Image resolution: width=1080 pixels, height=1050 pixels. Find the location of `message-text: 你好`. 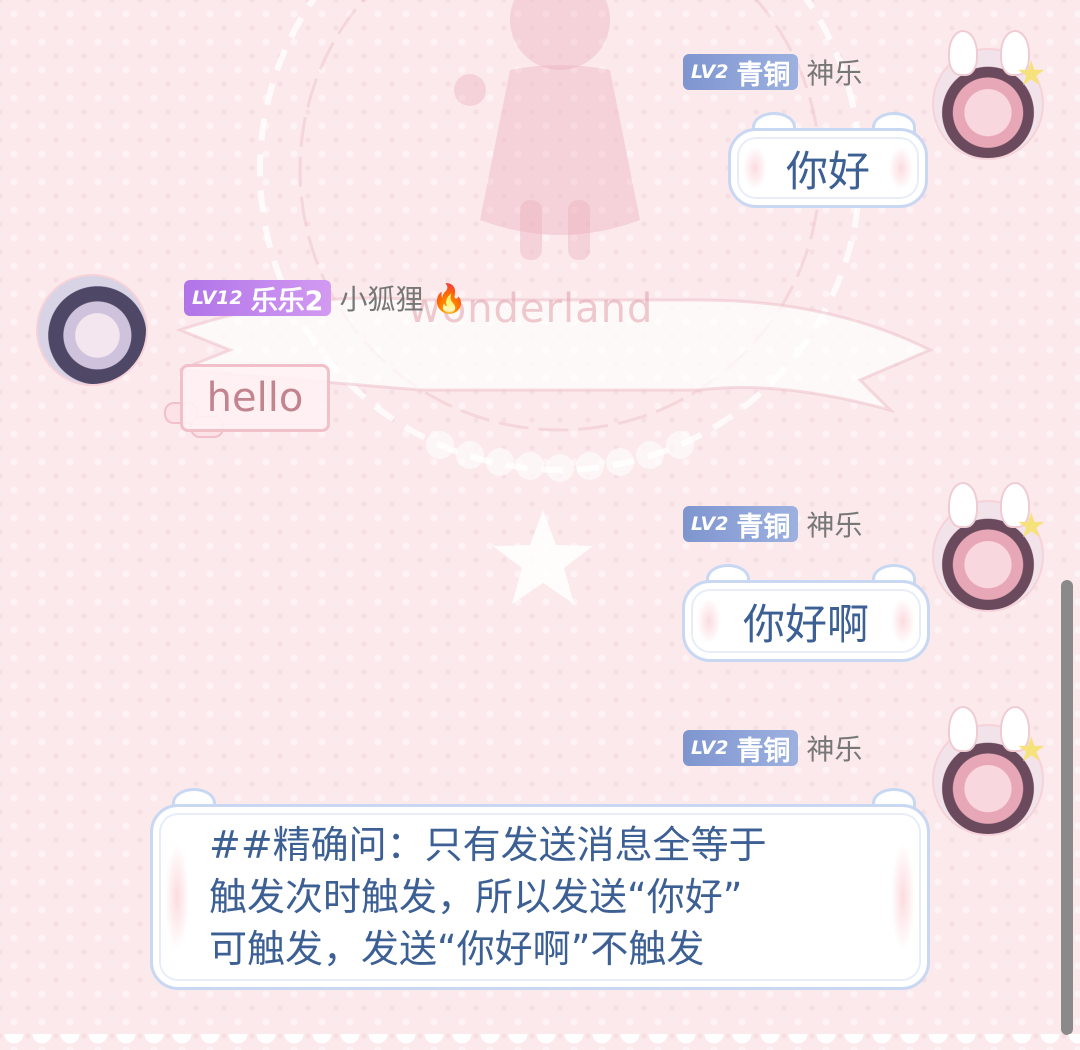

message-text: 你好 is located at coordinates (827, 171).